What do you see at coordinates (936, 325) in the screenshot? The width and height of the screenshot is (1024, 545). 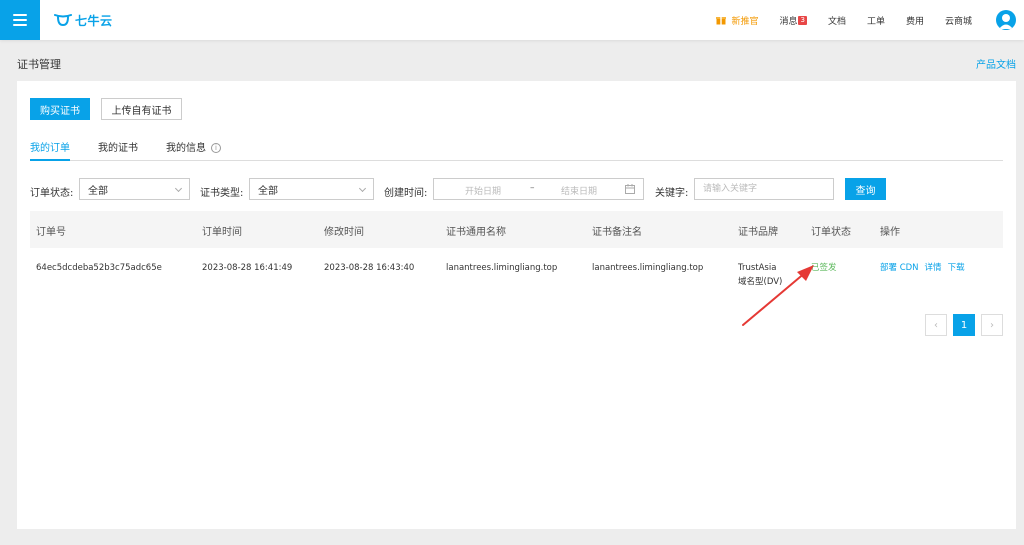 I see `prev-page-button: ‹` at bounding box center [936, 325].